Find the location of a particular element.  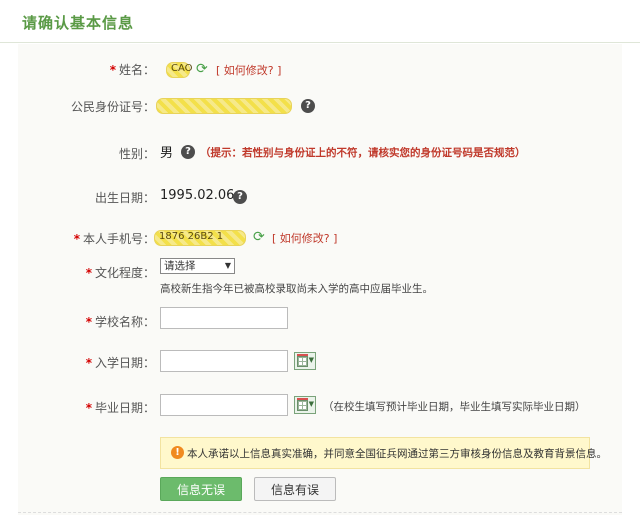

education-label-row: * 文化程度： is located at coordinates (86, 272).